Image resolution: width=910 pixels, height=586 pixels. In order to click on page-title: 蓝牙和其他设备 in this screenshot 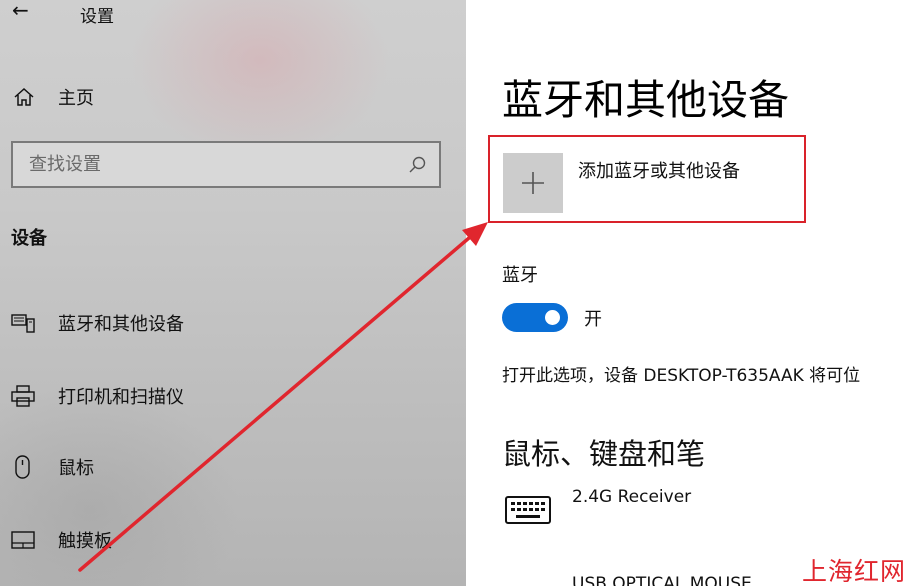, I will do `click(645, 100)`.